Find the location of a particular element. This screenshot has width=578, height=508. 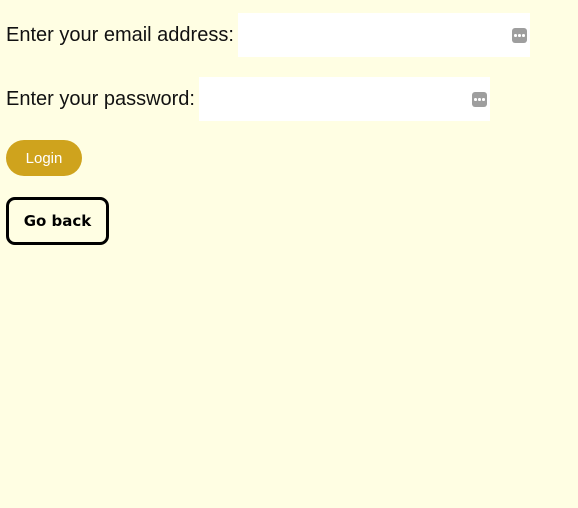

password-input is located at coordinates (344, 99).